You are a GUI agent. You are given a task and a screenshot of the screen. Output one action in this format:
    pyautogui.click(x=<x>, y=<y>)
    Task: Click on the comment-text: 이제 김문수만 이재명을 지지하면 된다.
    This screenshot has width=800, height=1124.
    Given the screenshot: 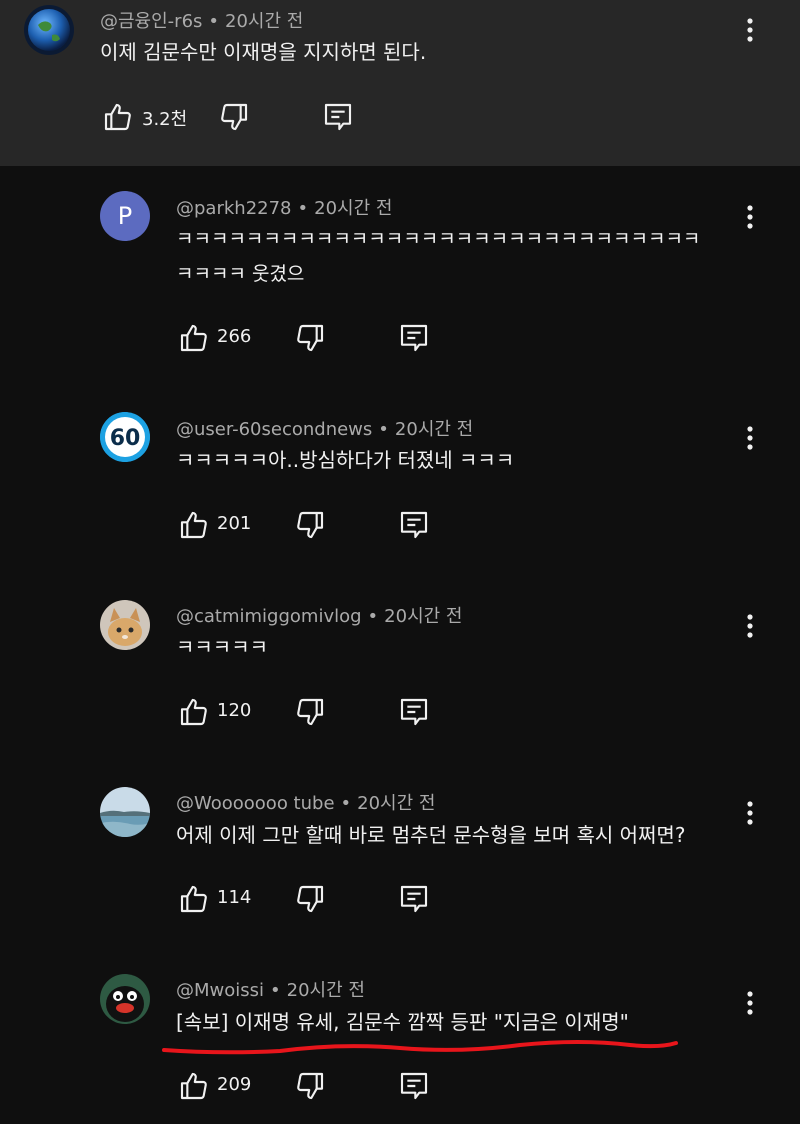 What is the action you would take?
    pyautogui.click(x=263, y=52)
    